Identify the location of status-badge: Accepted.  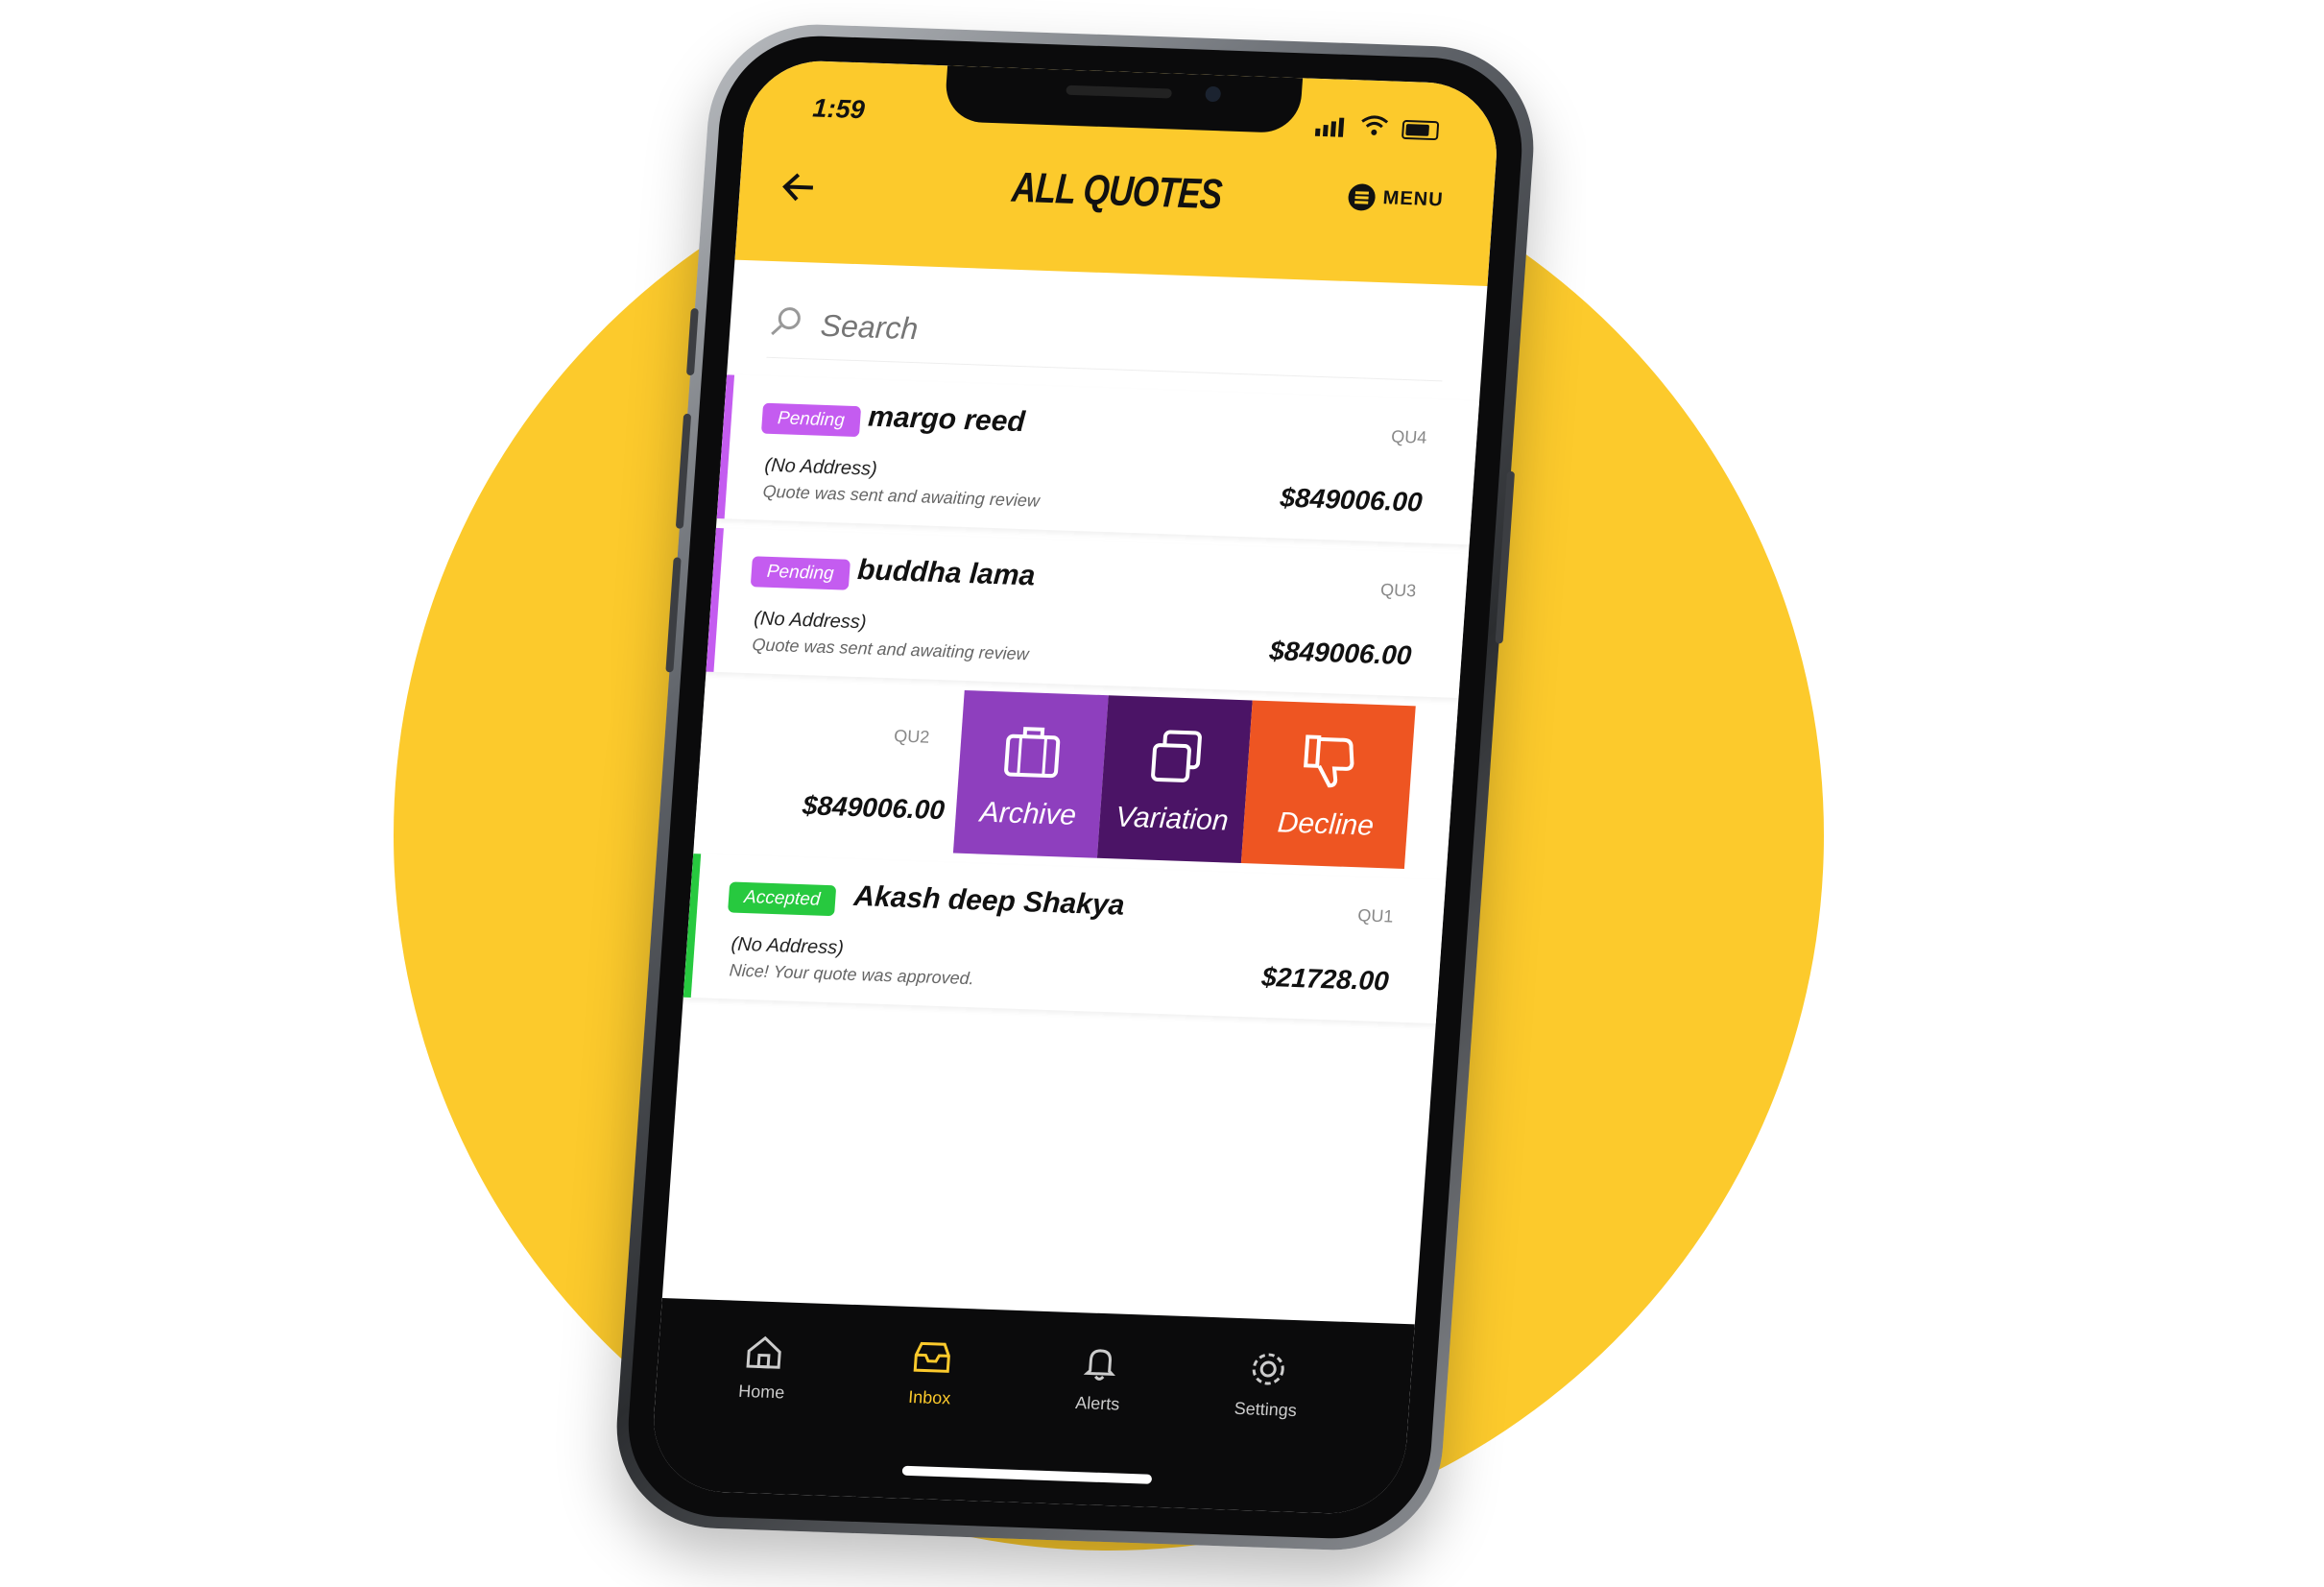
(782, 899).